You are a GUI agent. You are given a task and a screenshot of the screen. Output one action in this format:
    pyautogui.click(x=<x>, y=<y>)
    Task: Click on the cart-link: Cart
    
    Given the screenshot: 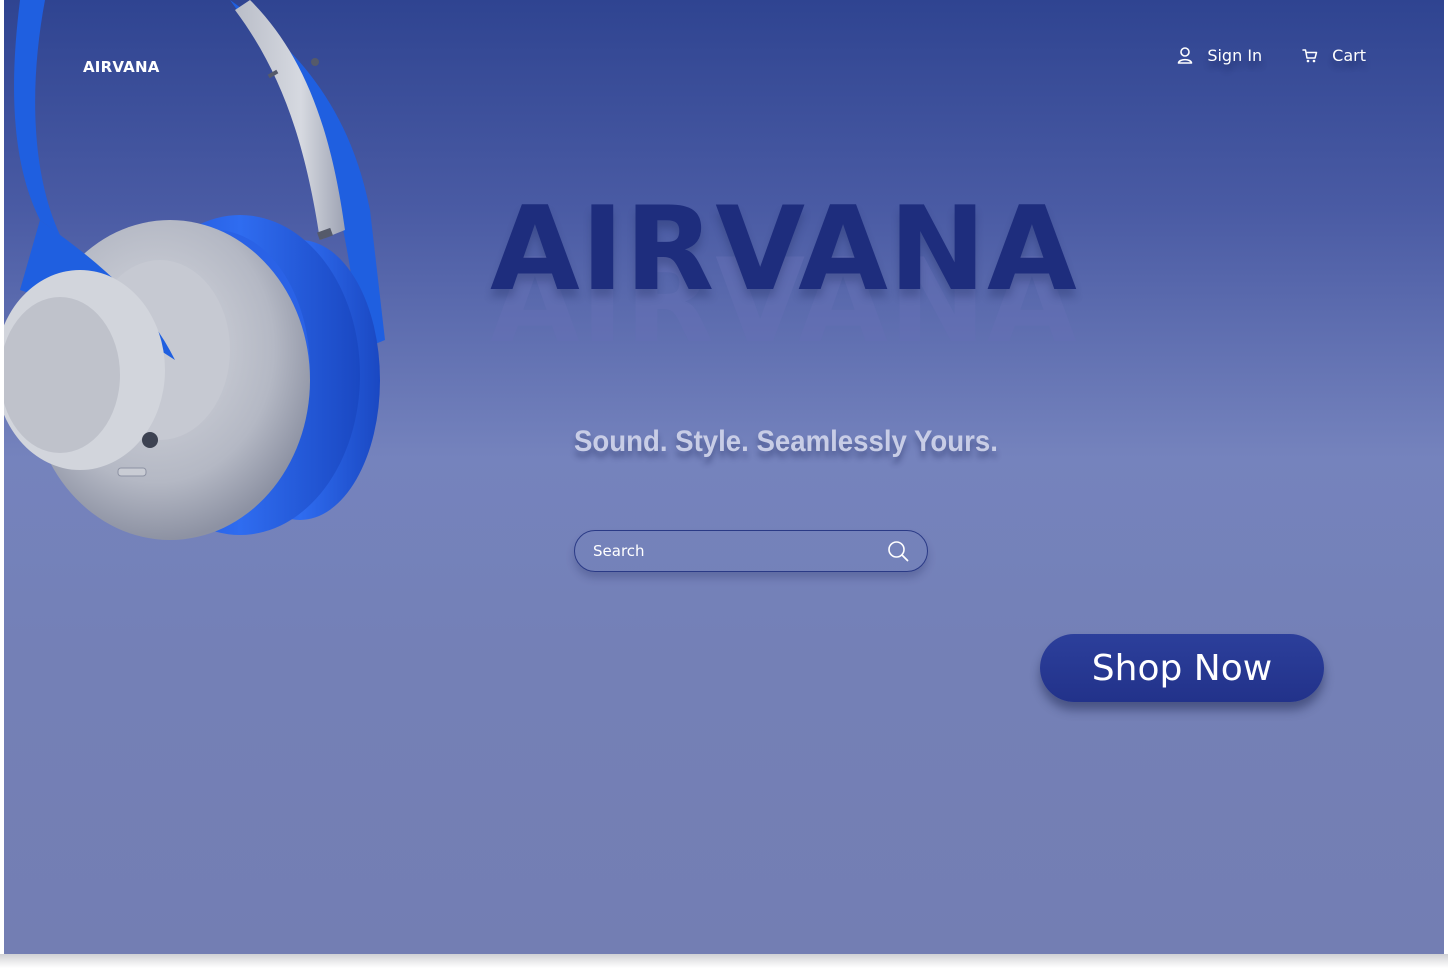 What is the action you would take?
    pyautogui.click(x=1334, y=55)
    